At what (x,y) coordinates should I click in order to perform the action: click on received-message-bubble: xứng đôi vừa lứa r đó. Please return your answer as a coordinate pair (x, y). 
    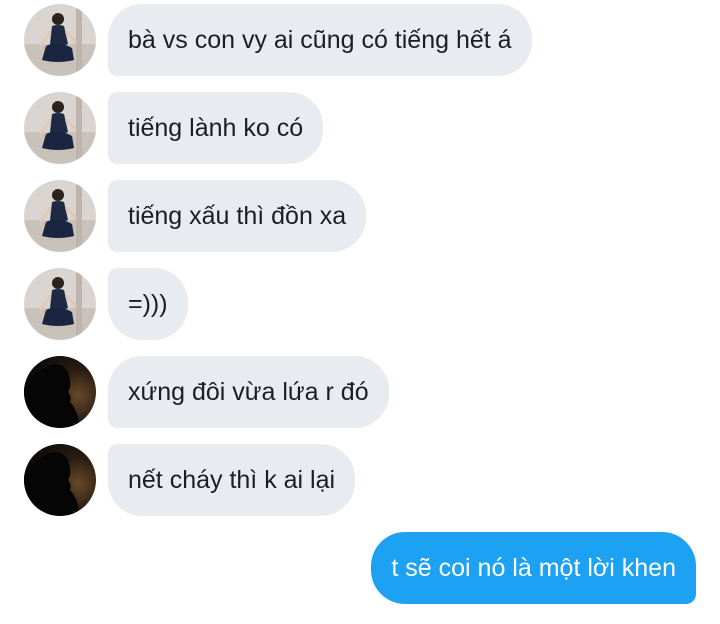
    Looking at the image, I should click on (248, 392).